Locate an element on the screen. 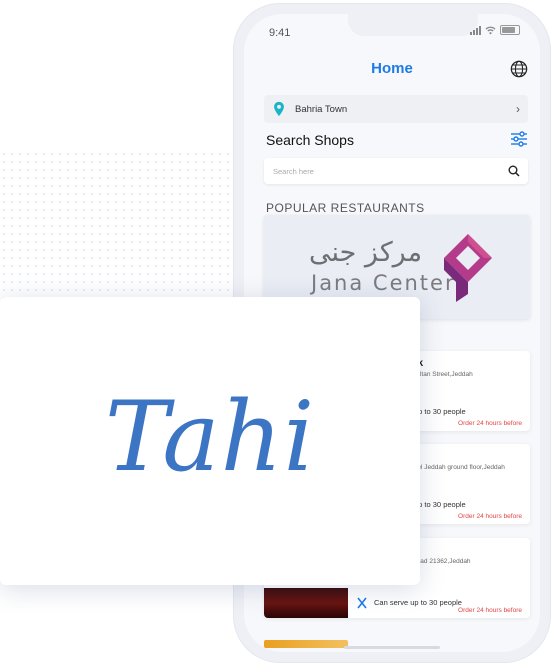 The height and width of the screenshot is (668, 555). utensils-icon is located at coordinates (362, 603).